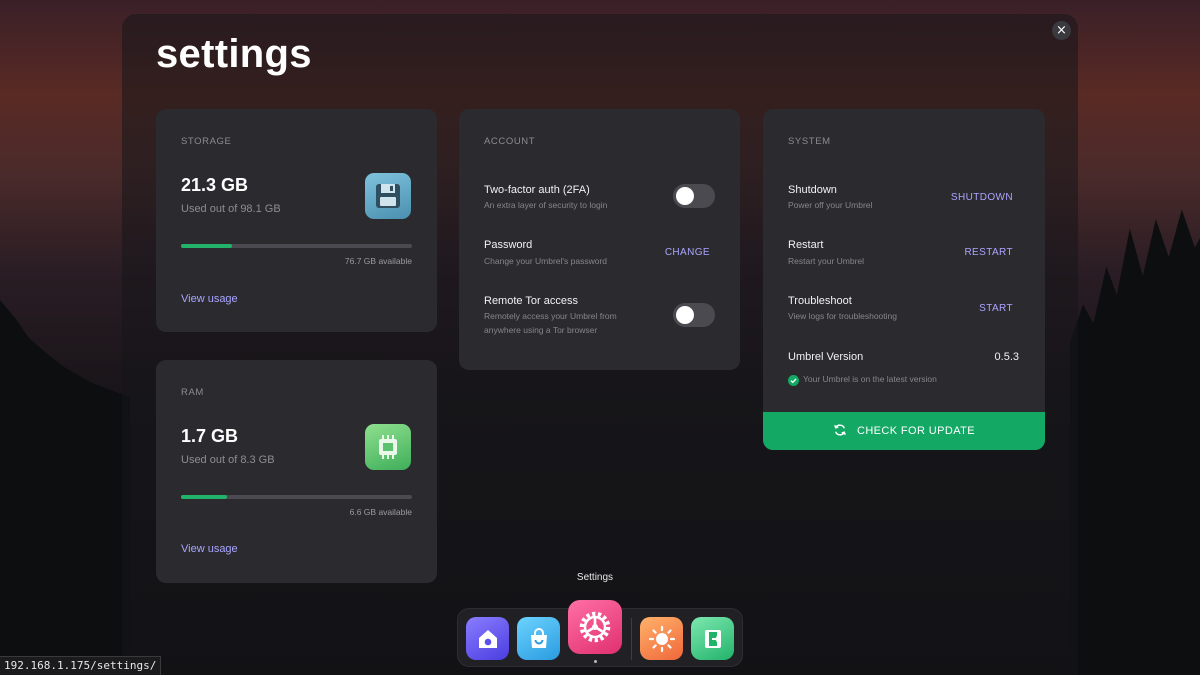 This screenshot has width=1200, height=675. I want to click on shopping-bag-icon, so click(538, 637).